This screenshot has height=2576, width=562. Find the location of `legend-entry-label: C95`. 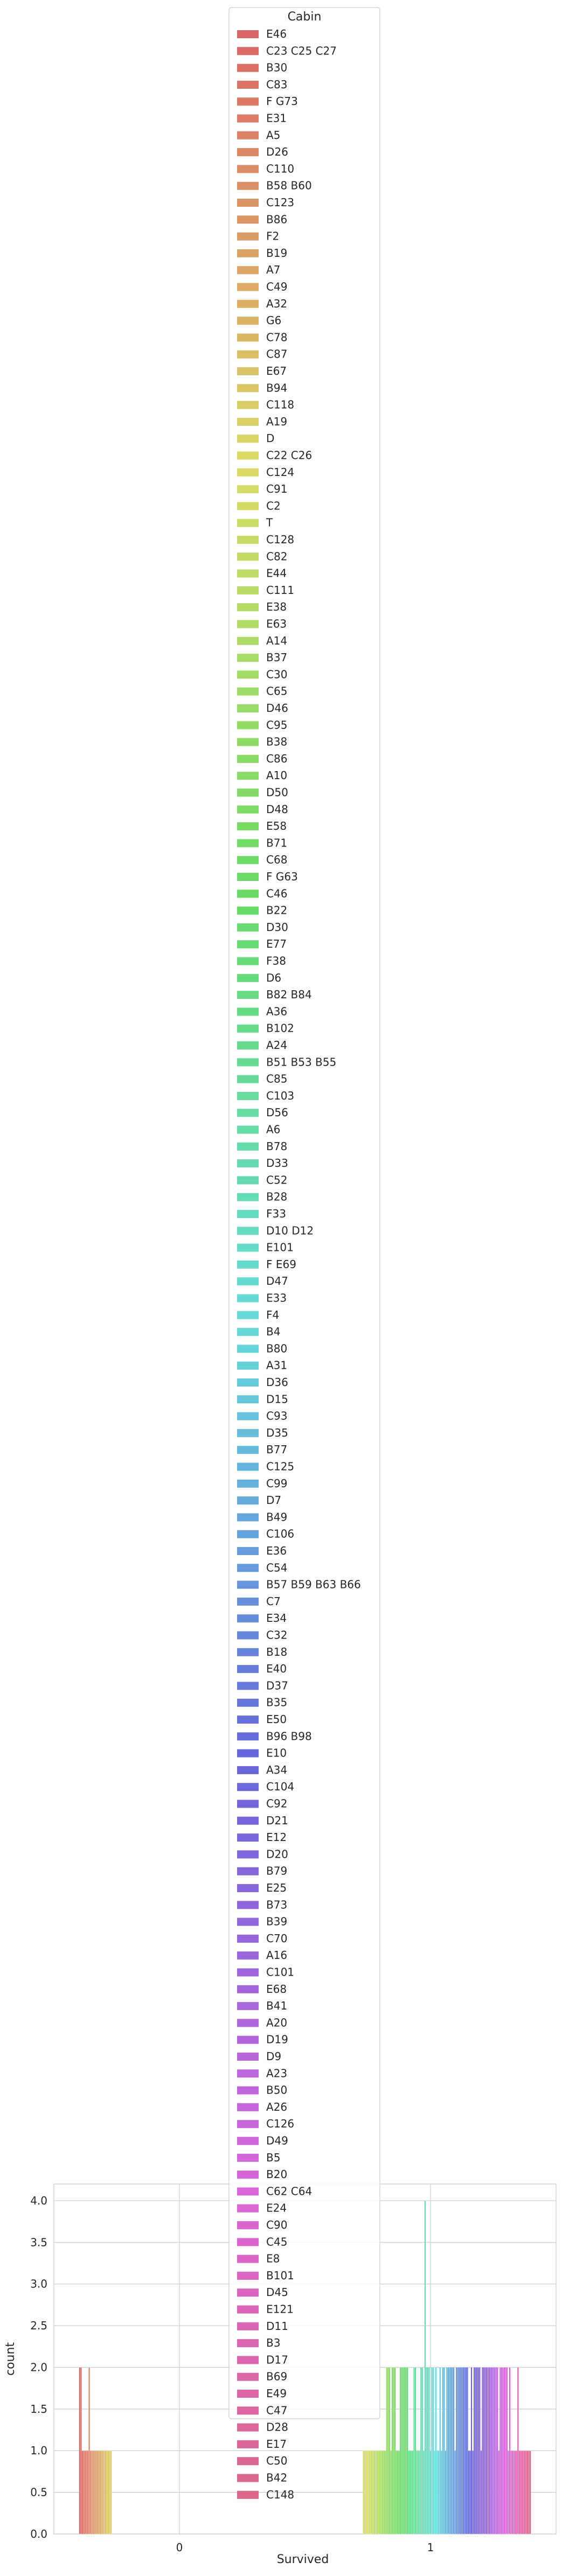

legend-entry-label: C95 is located at coordinates (276, 724).